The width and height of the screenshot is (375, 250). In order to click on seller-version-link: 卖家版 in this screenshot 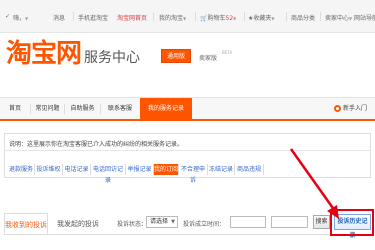, I will do `click(208, 57)`.